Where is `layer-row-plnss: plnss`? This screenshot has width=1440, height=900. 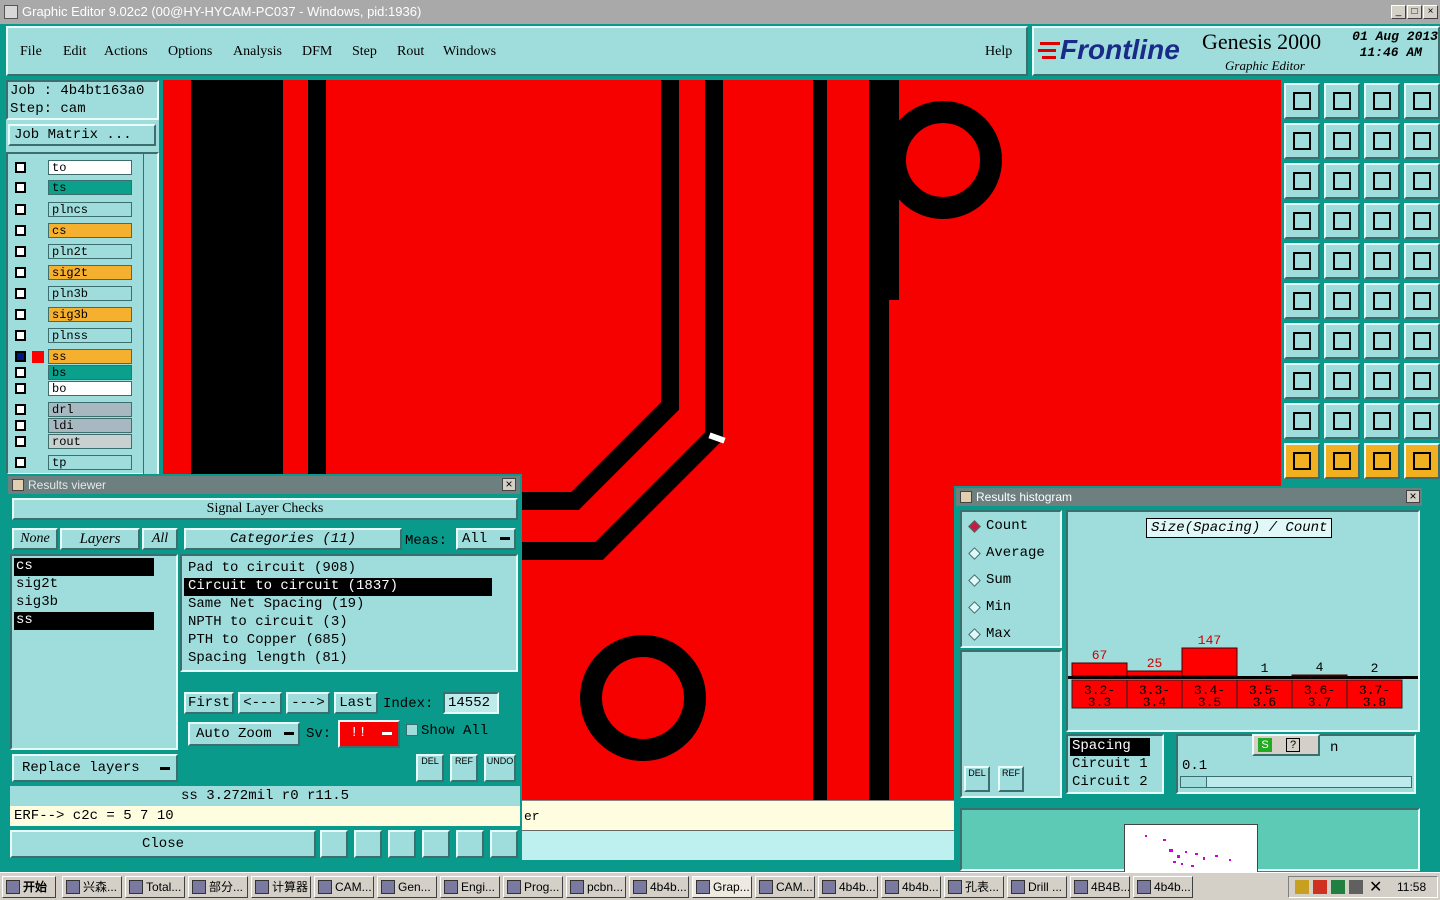 layer-row-plnss: plnss is located at coordinates (72, 335).